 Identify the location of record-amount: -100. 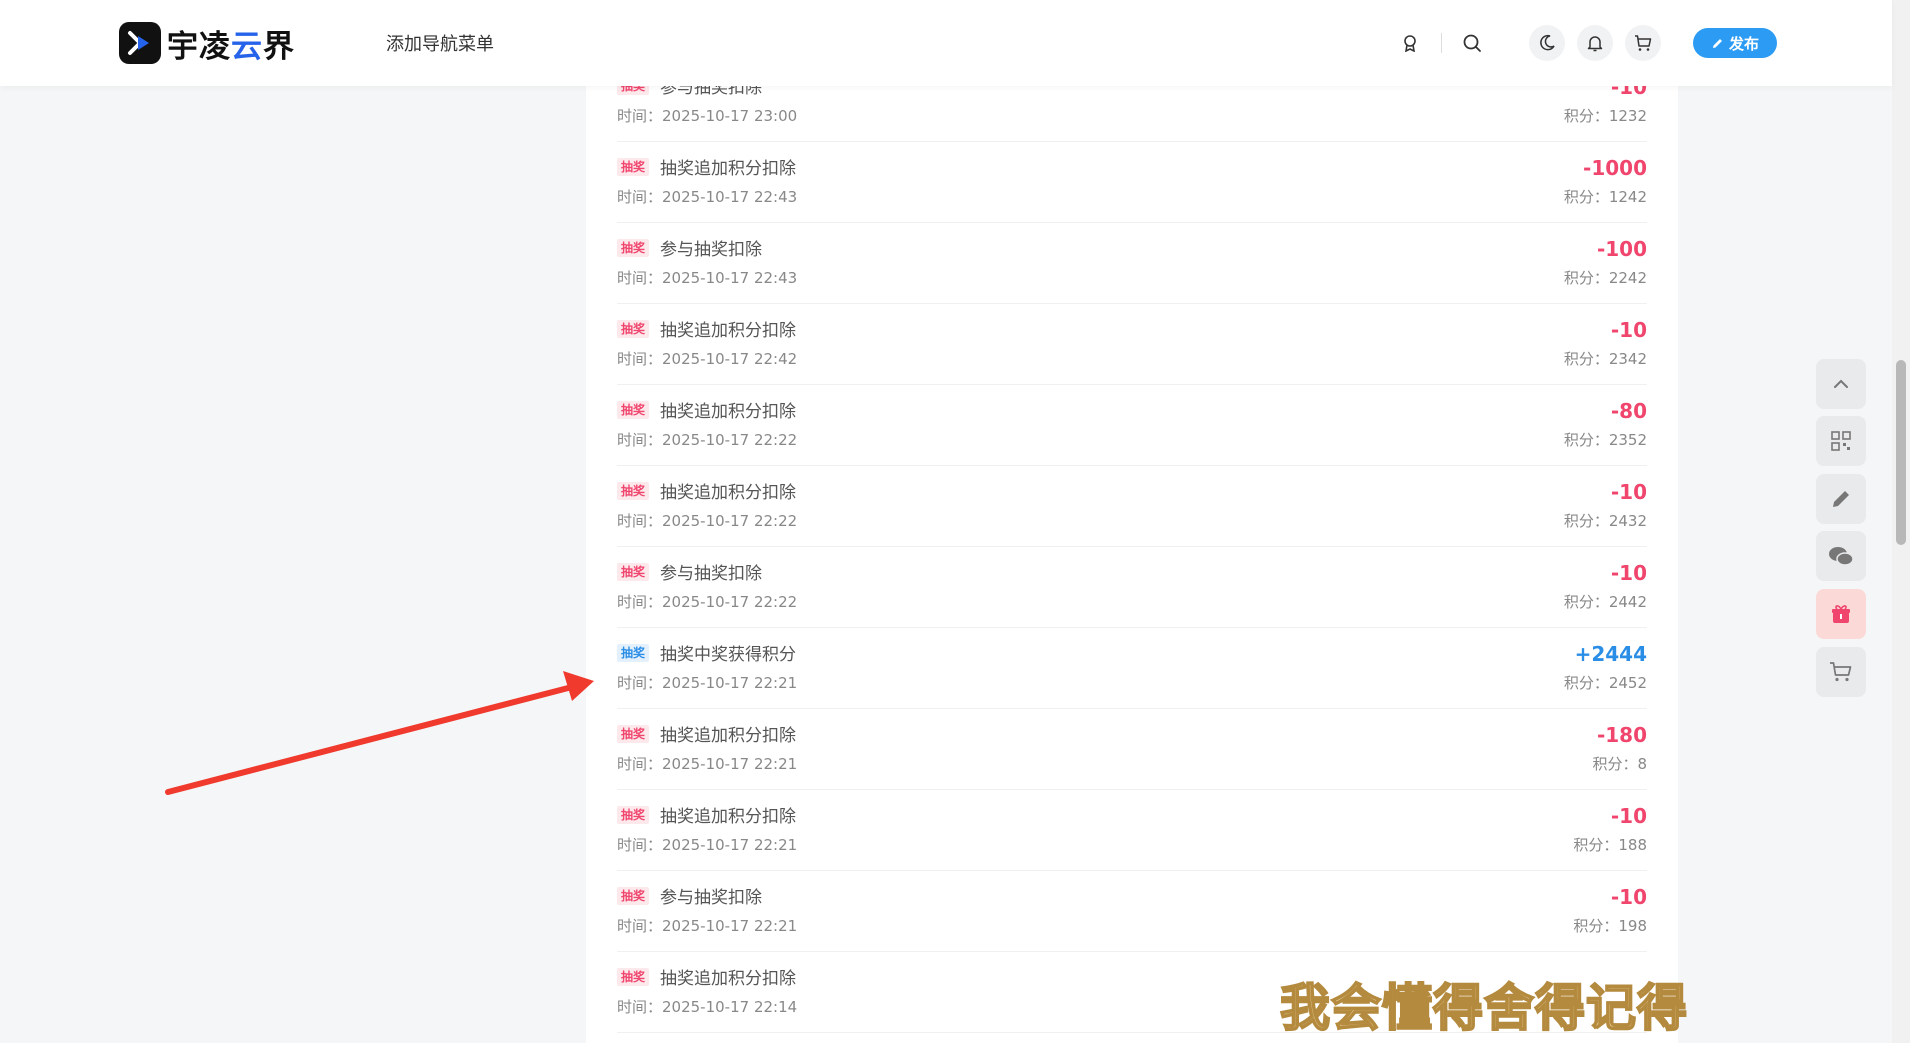
(1621, 249).